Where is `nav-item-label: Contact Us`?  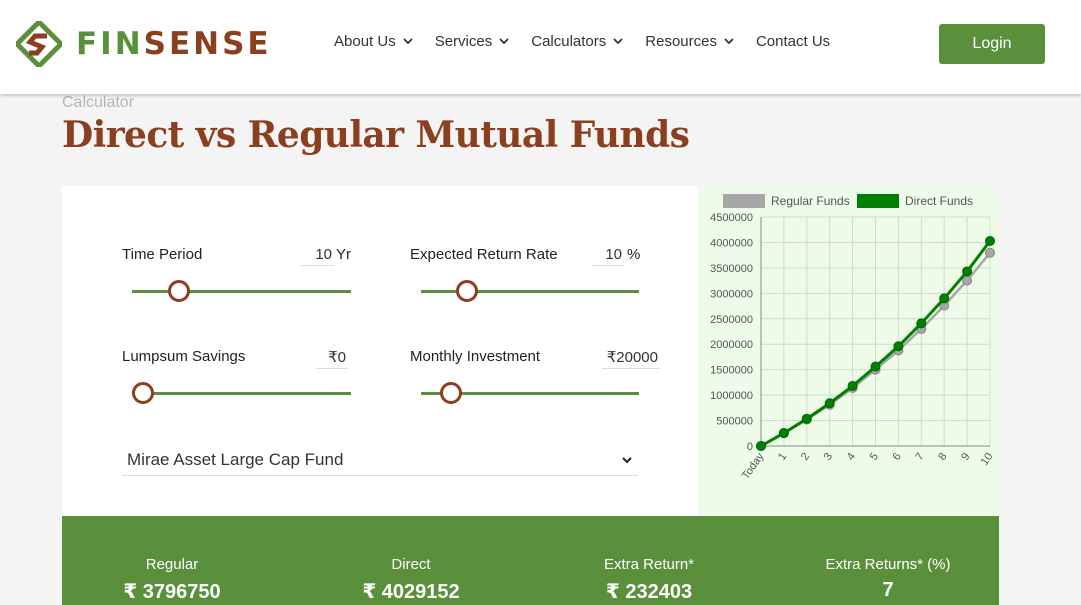
nav-item-label: Contact Us is located at coordinates (793, 41).